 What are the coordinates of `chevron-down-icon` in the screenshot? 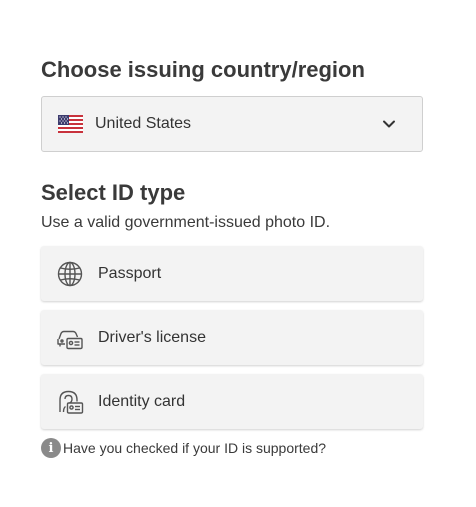 It's located at (389, 124).